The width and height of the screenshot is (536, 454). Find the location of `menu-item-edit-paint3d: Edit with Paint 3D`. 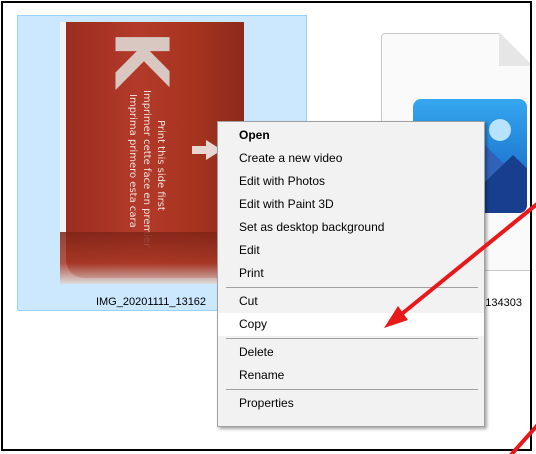

menu-item-edit-paint3d: Edit with Paint 3D is located at coordinates (351, 204).